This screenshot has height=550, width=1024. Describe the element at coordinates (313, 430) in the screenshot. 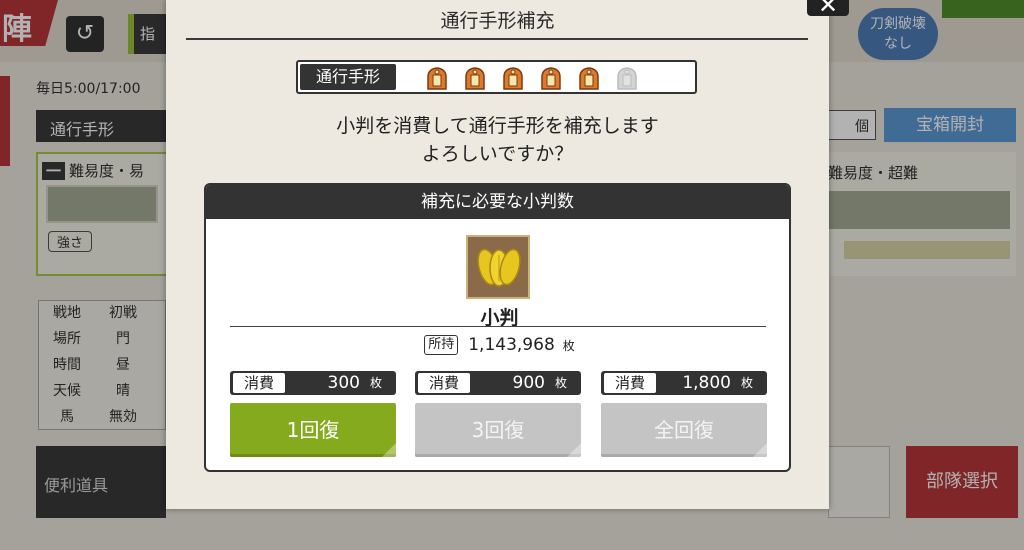

I see `recover-1-button: 1回復` at that location.